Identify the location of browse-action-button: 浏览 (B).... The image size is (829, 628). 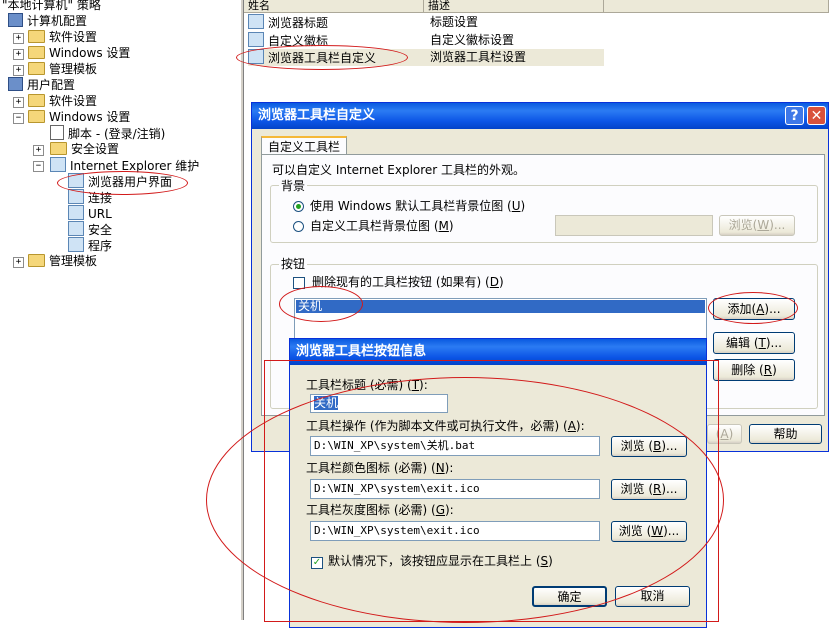
(649, 446).